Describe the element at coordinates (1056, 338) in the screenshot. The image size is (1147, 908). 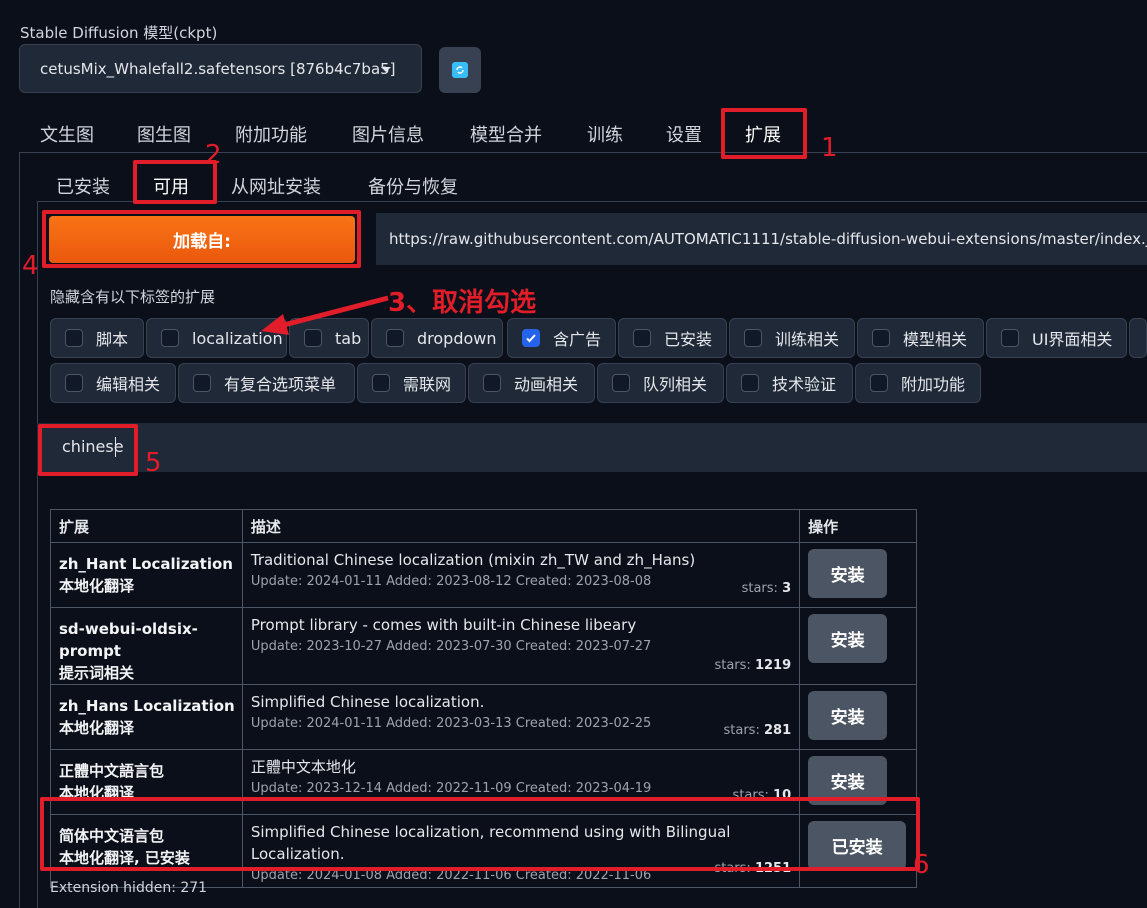
I see `filter-ui: UI界面相关` at that location.